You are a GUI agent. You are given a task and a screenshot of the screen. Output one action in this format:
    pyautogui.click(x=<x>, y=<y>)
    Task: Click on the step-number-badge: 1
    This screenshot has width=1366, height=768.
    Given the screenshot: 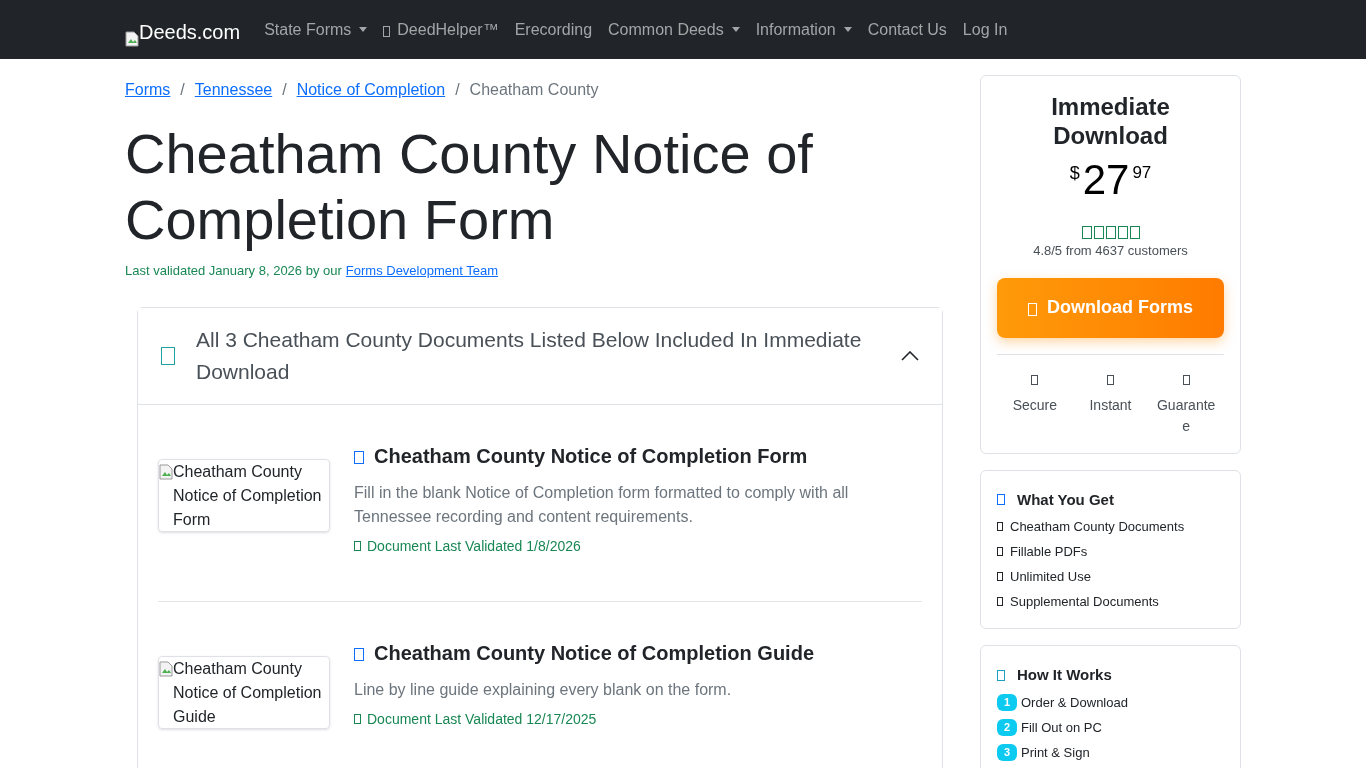 What is the action you would take?
    pyautogui.click(x=1007, y=702)
    